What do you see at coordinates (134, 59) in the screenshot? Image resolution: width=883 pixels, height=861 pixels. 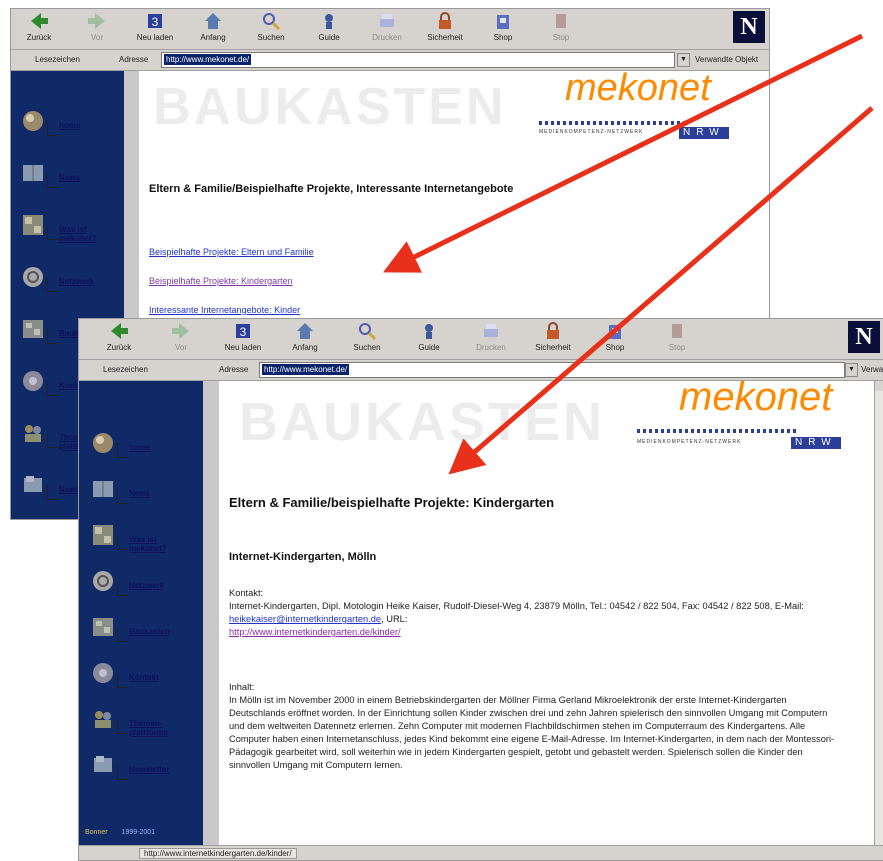 I see `address-label: Adresse` at bounding box center [134, 59].